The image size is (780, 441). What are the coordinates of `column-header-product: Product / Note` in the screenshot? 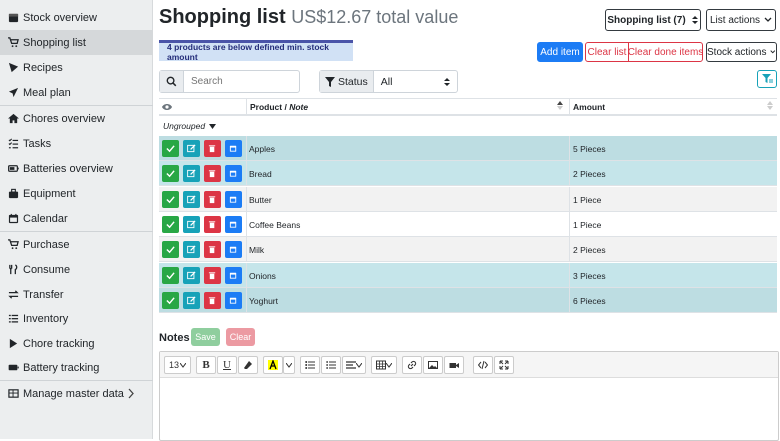 It's located at (279, 107).